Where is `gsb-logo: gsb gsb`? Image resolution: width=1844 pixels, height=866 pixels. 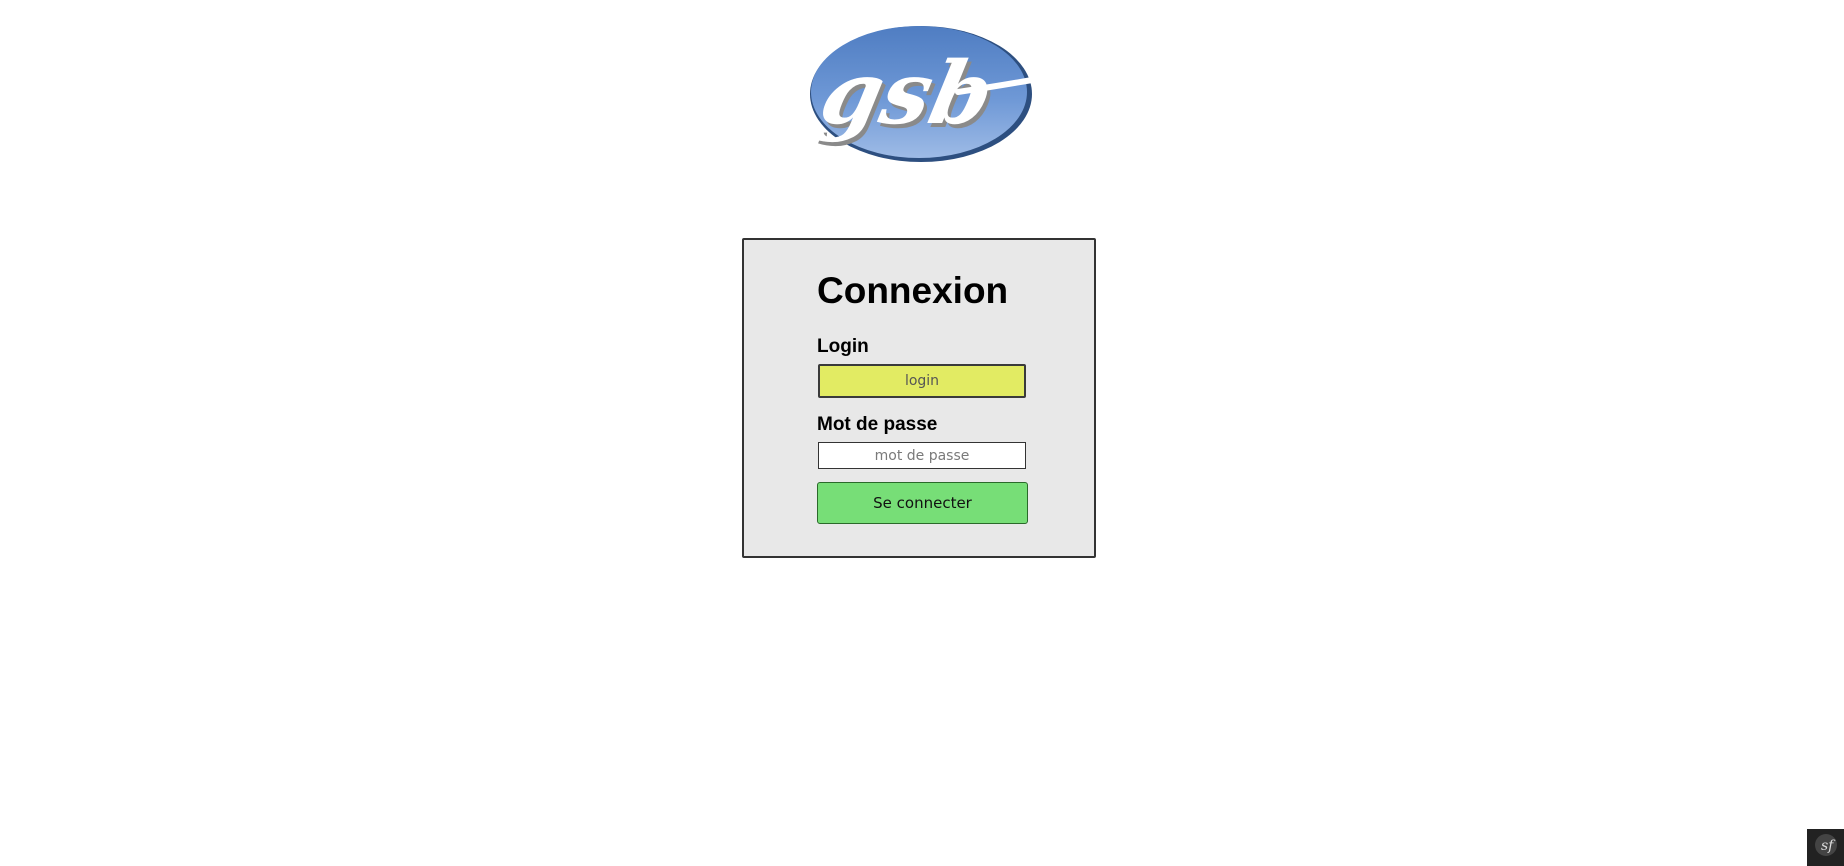
gsb-logo: gsb gsb is located at coordinates (921, 94).